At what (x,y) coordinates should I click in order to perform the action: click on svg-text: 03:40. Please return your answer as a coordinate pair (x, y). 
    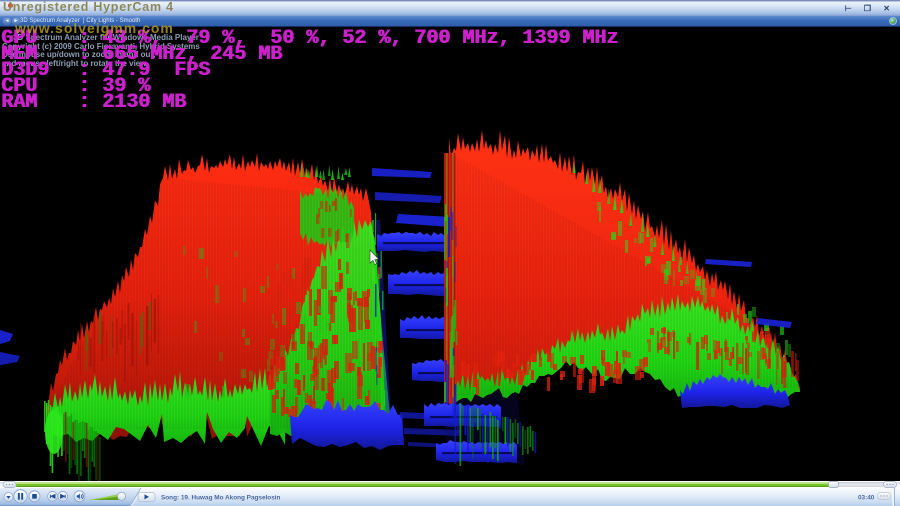
    Looking at the image, I should click on (866, 498).